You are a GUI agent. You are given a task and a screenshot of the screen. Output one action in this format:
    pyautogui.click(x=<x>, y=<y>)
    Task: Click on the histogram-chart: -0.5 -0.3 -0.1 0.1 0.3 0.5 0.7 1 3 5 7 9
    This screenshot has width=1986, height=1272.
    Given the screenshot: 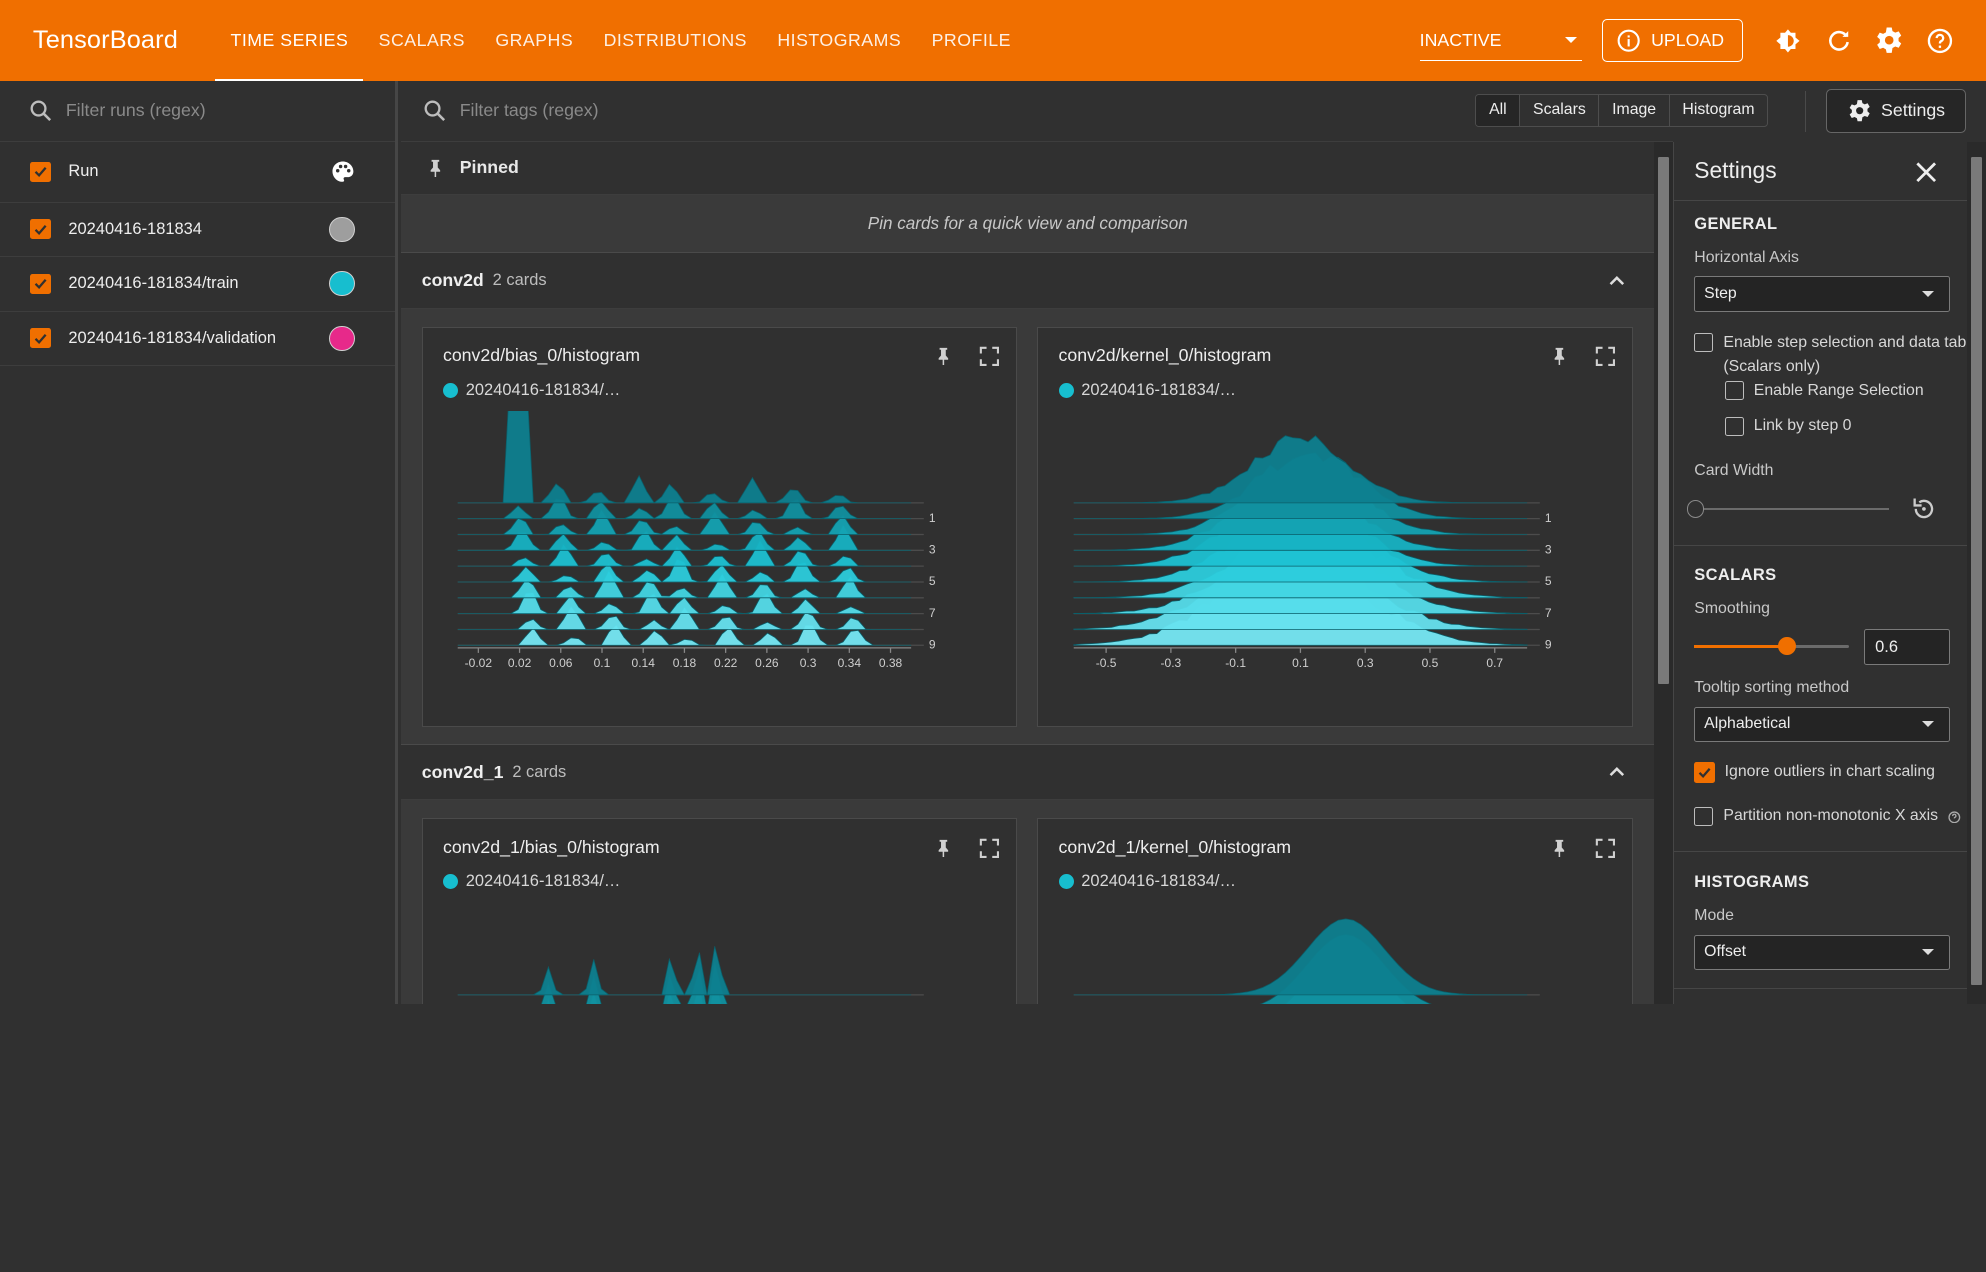 What is the action you would take?
    pyautogui.click(x=1334, y=550)
    